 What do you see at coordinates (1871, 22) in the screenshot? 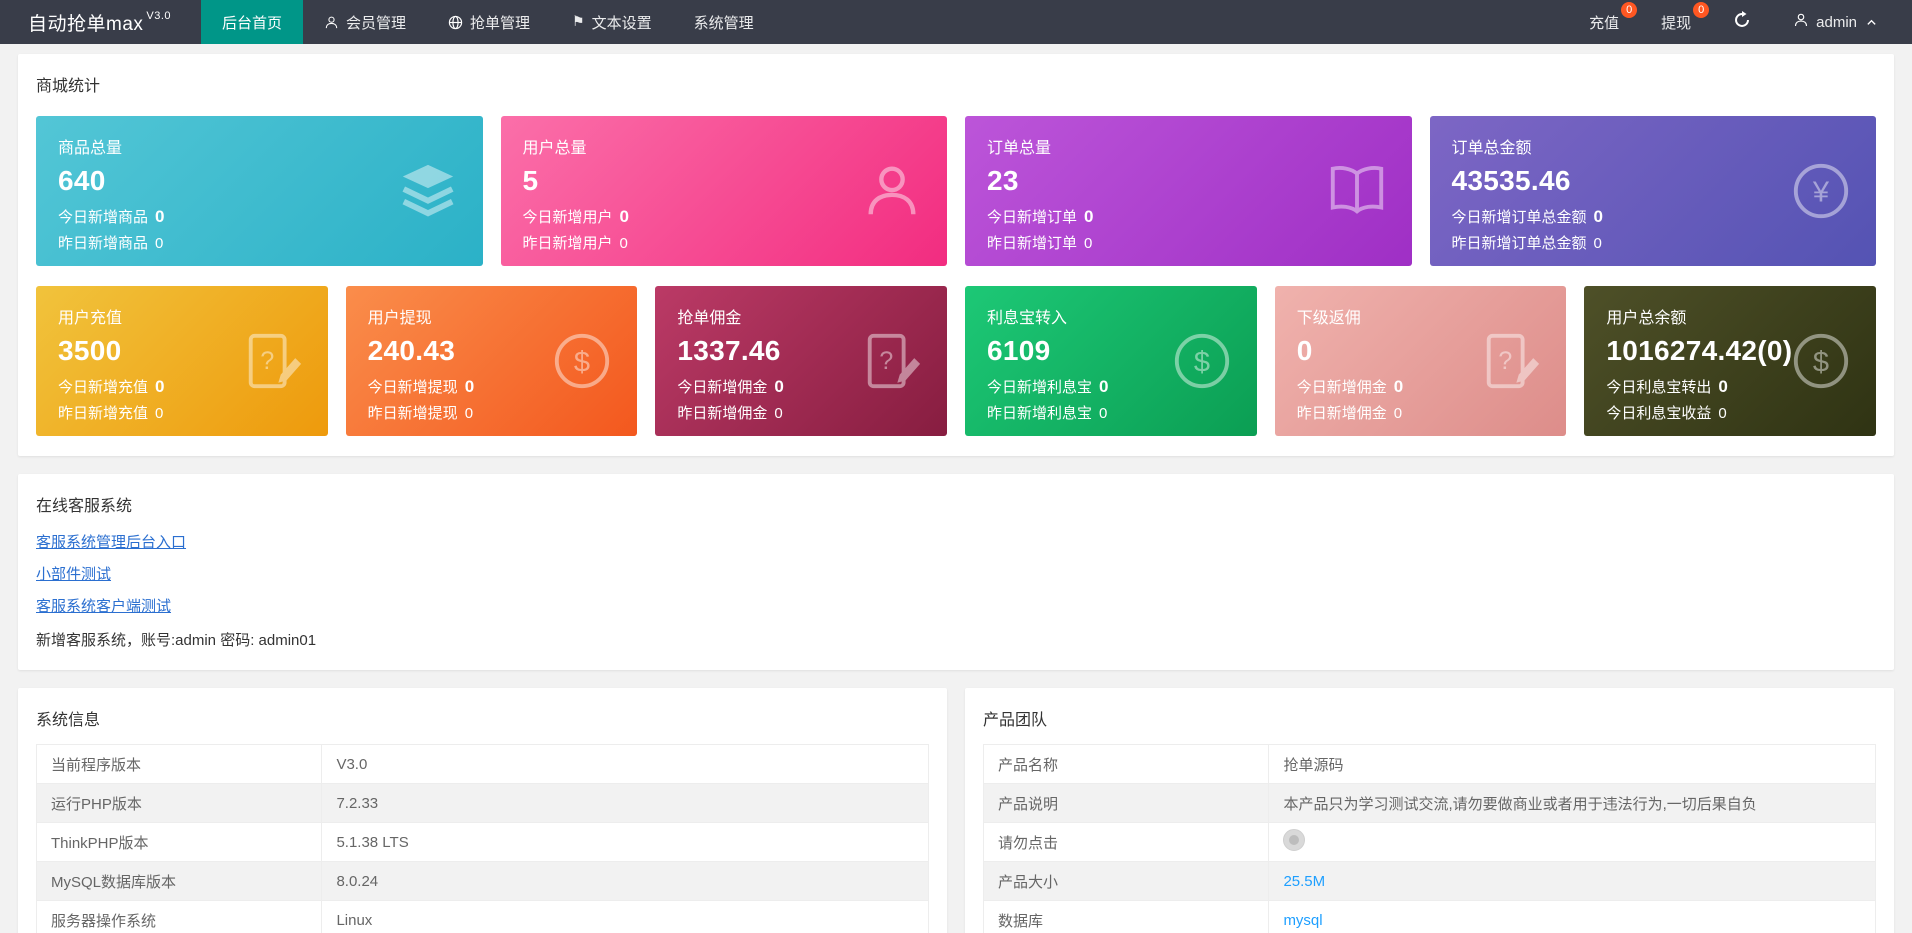
I see `chevron-up-icon` at bounding box center [1871, 22].